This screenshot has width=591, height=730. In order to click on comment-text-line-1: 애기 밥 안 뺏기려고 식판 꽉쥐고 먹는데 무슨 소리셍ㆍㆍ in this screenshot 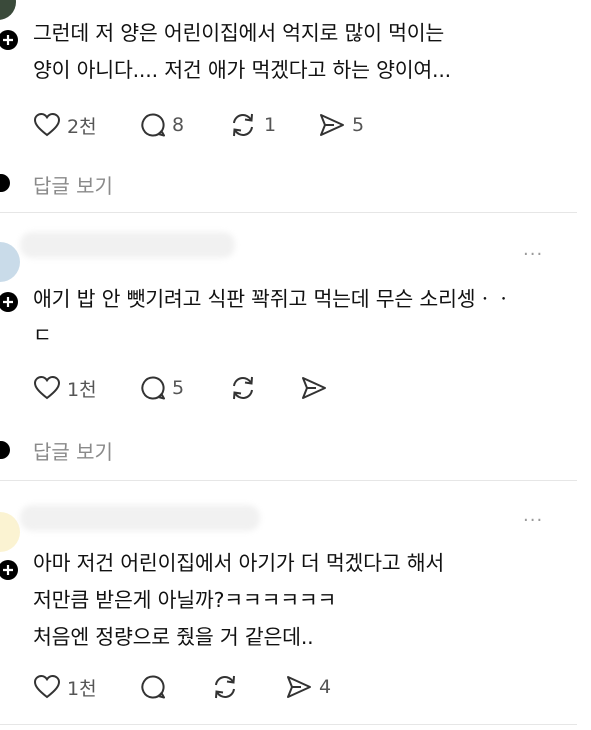, I will do `click(273, 299)`.